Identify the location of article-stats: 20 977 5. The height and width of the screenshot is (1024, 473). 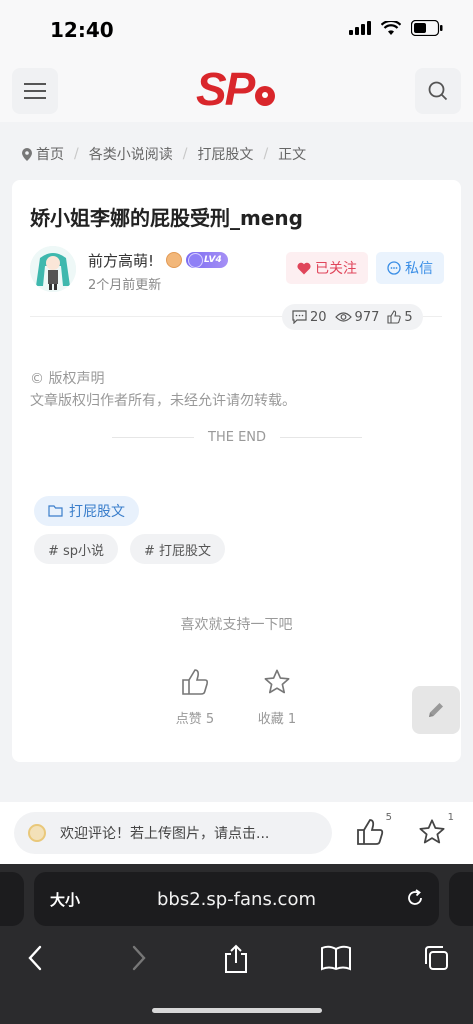
(352, 317).